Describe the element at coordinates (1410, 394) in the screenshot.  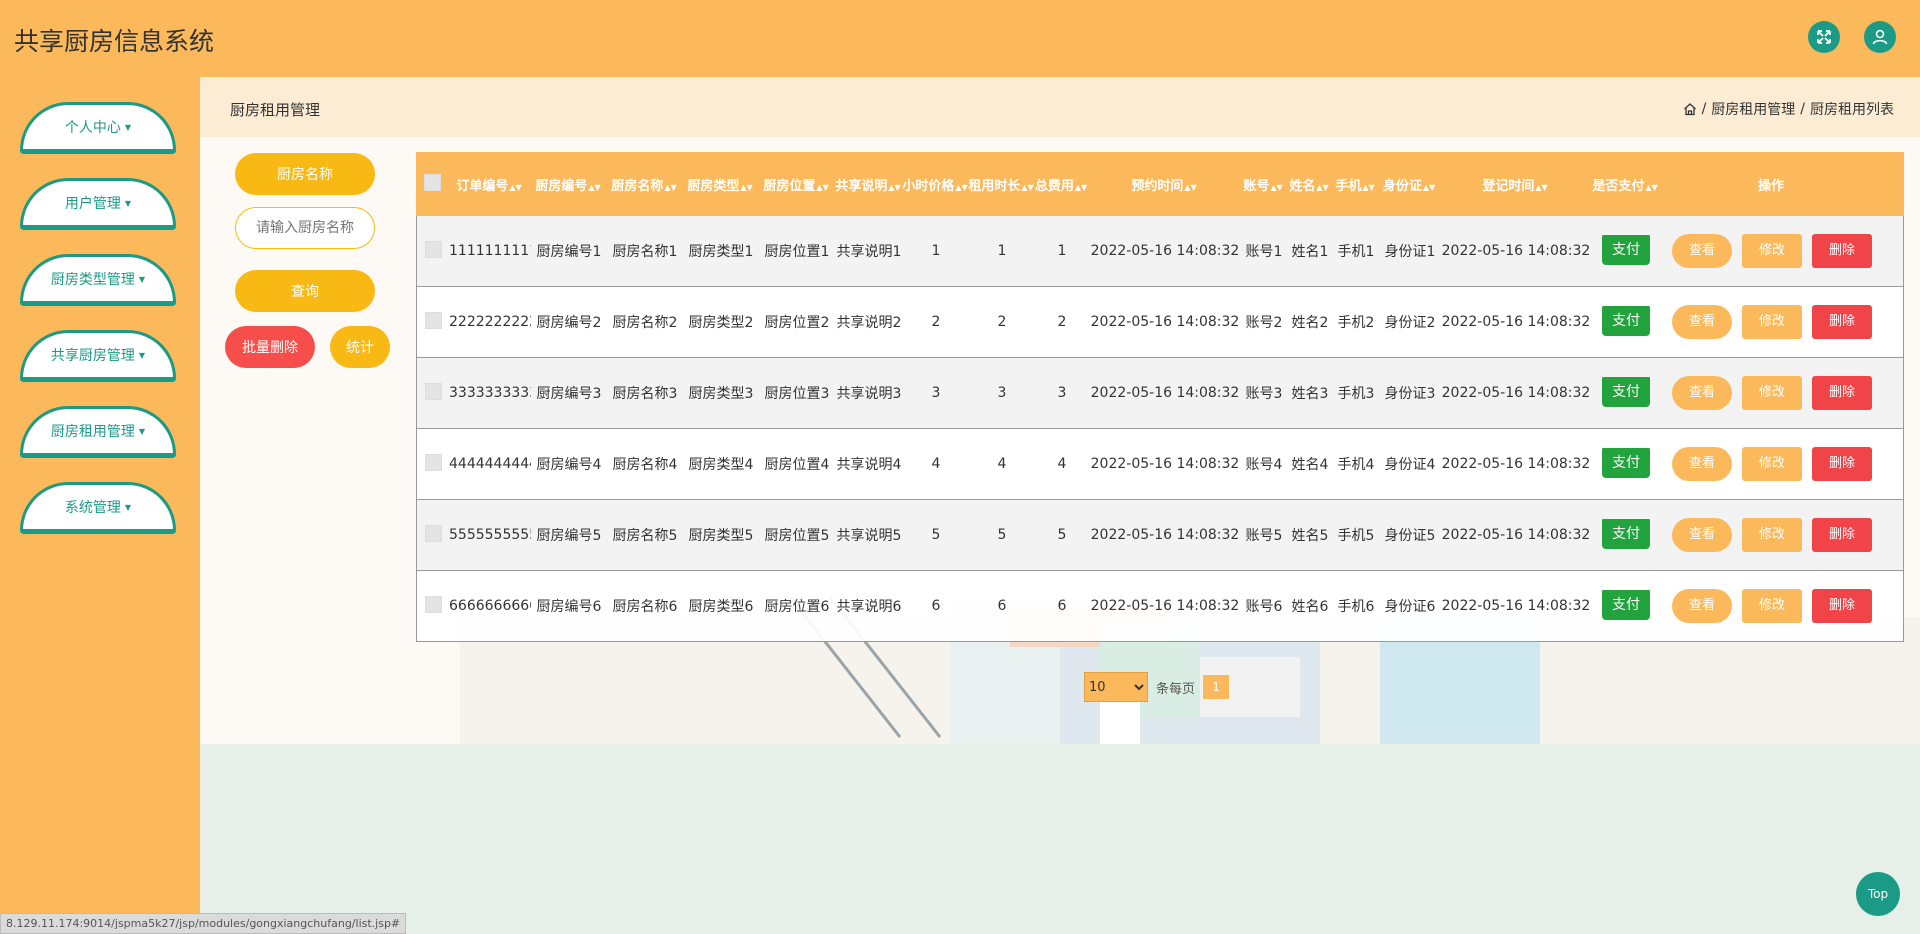
I see `table-cell: 身份证3` at that location.